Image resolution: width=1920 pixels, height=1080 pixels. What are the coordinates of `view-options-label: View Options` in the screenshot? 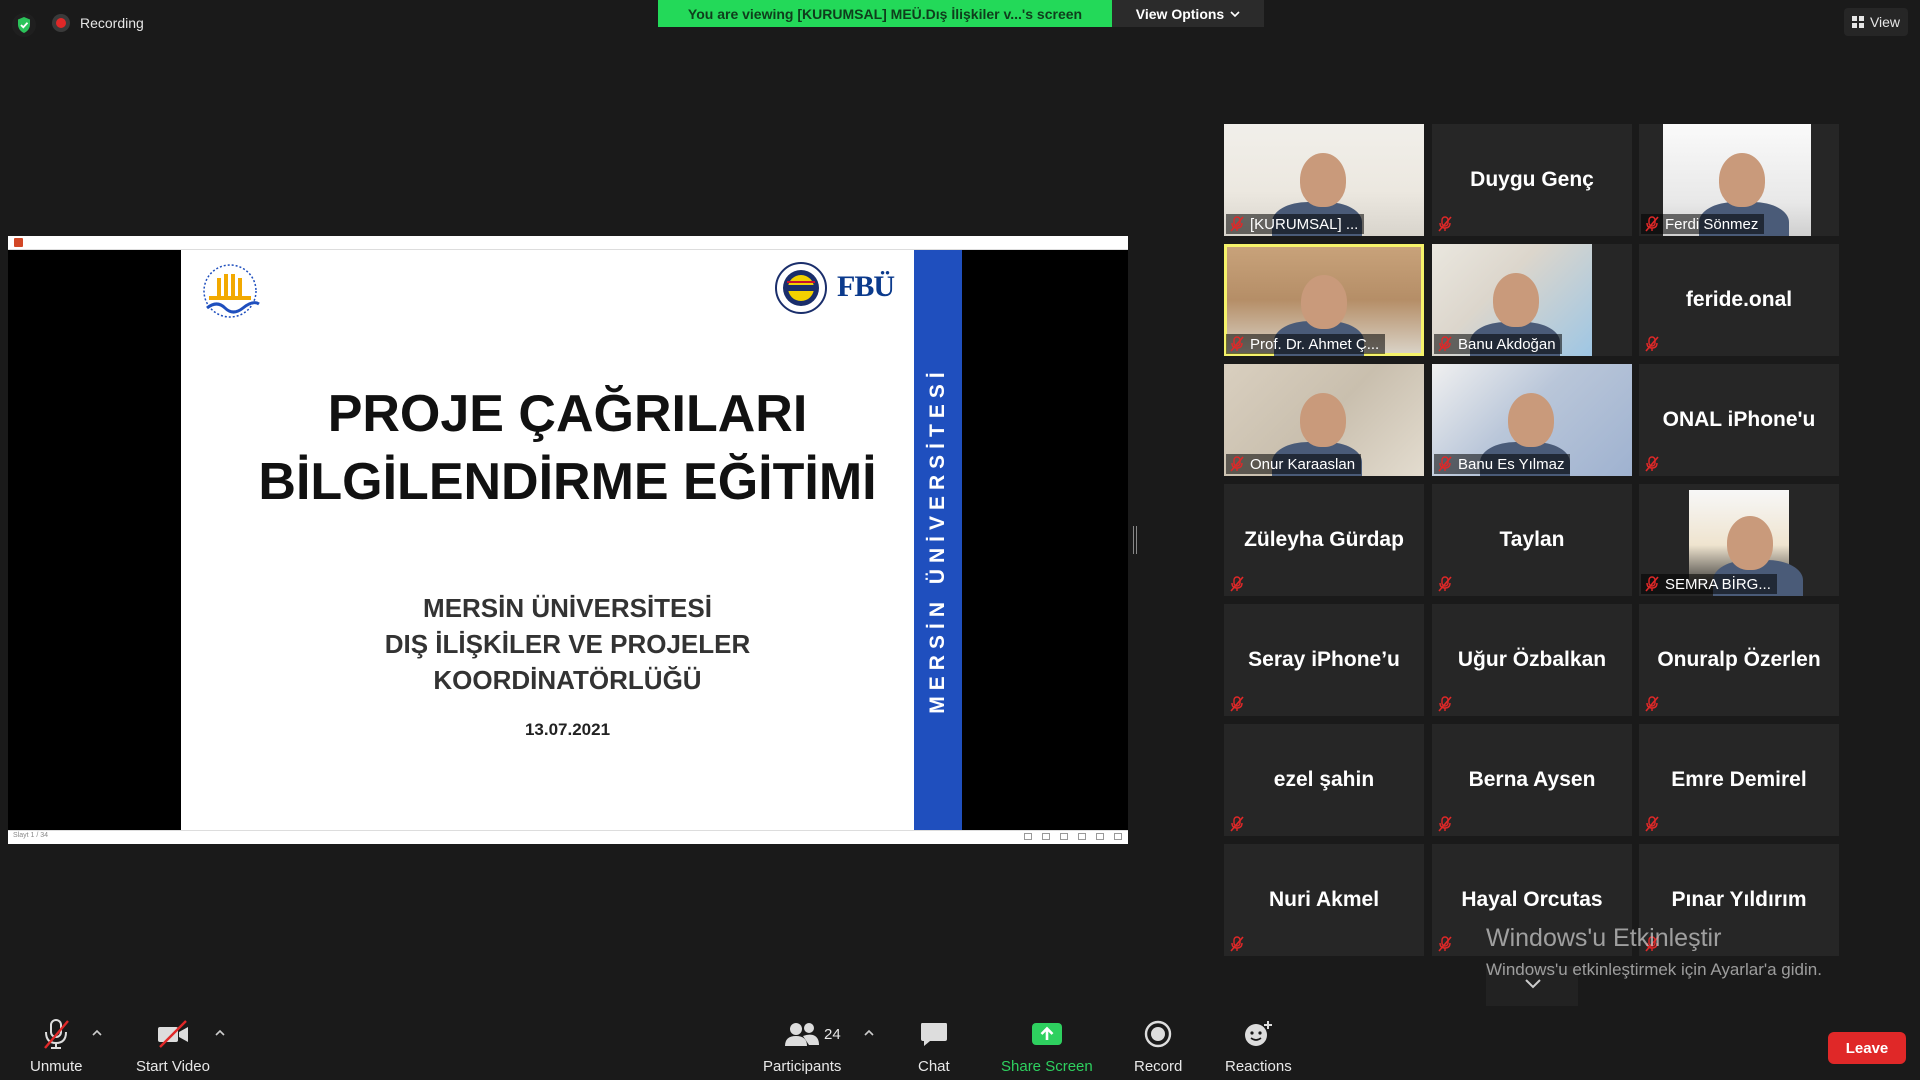 It's located at (1180, 13).